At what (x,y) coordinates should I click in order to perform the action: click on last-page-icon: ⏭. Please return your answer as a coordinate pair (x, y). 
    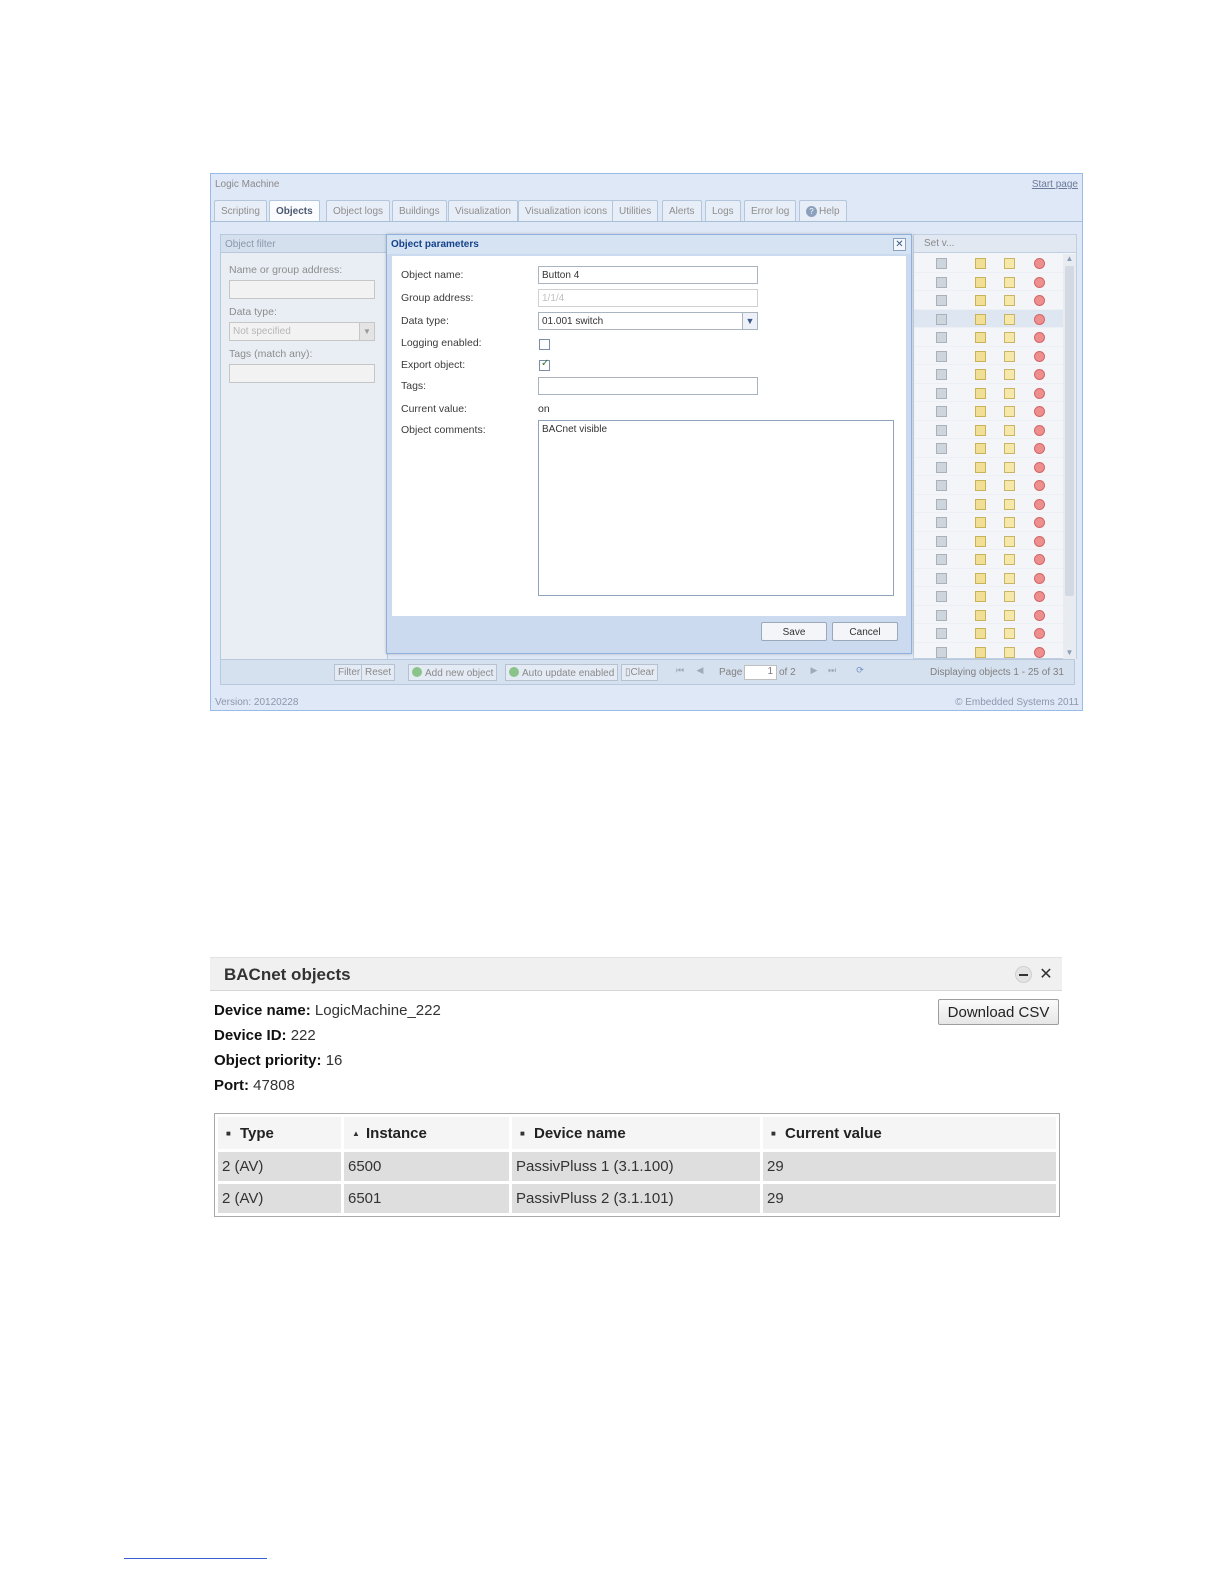
    Looking at the image, I should click on (832, 672).